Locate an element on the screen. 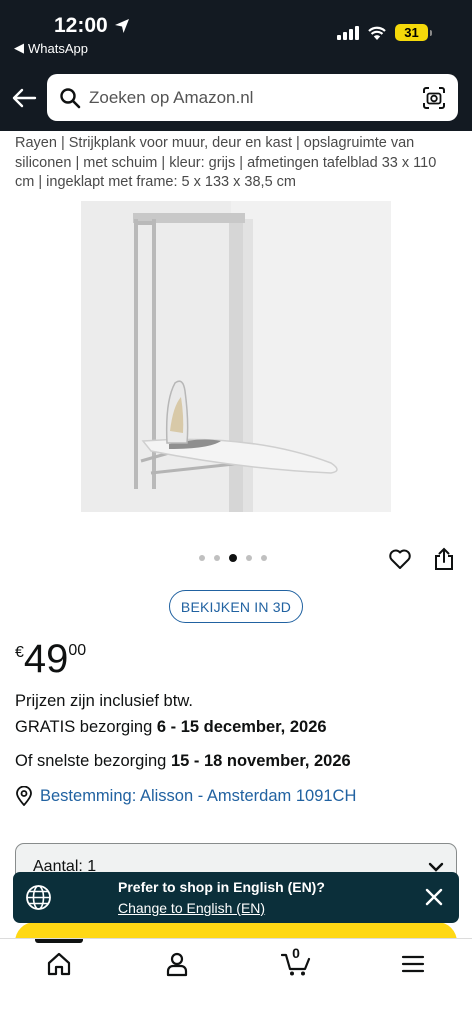 Image resolution: width=472 pixels, height=1024 pixels. delivery-destination-link: Bestemming: Alisson - Amsterdam 1091CH is located at coordinates (185, 796).